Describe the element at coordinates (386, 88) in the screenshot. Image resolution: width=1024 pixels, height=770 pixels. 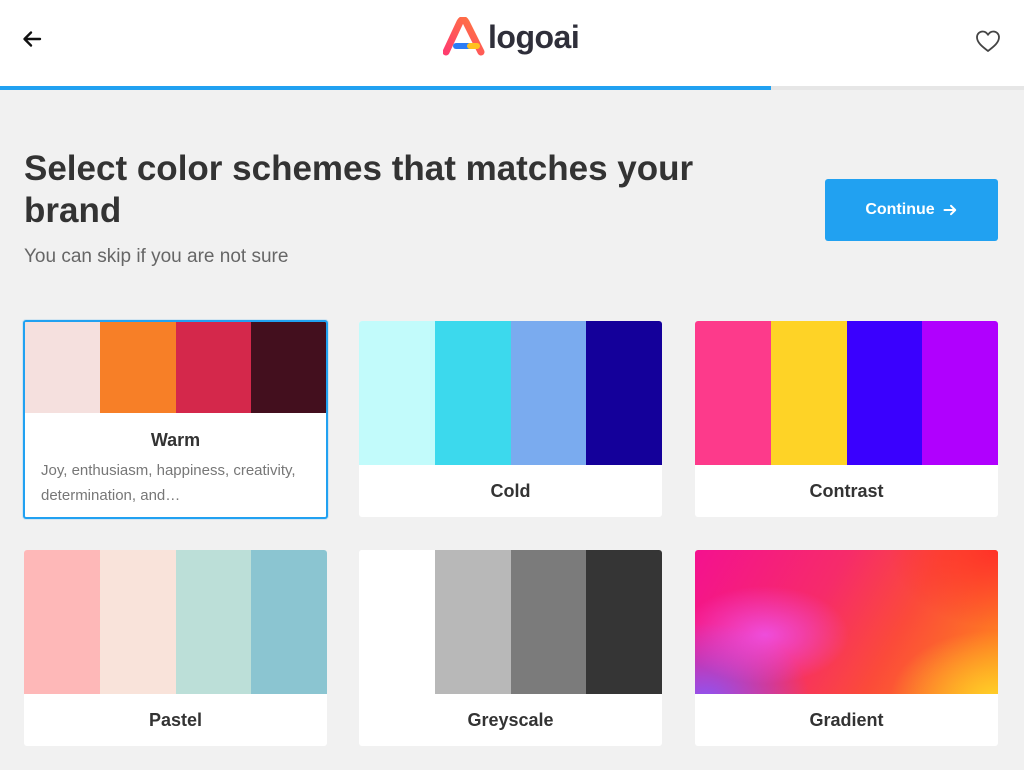
I see `progress-fill` at that location.